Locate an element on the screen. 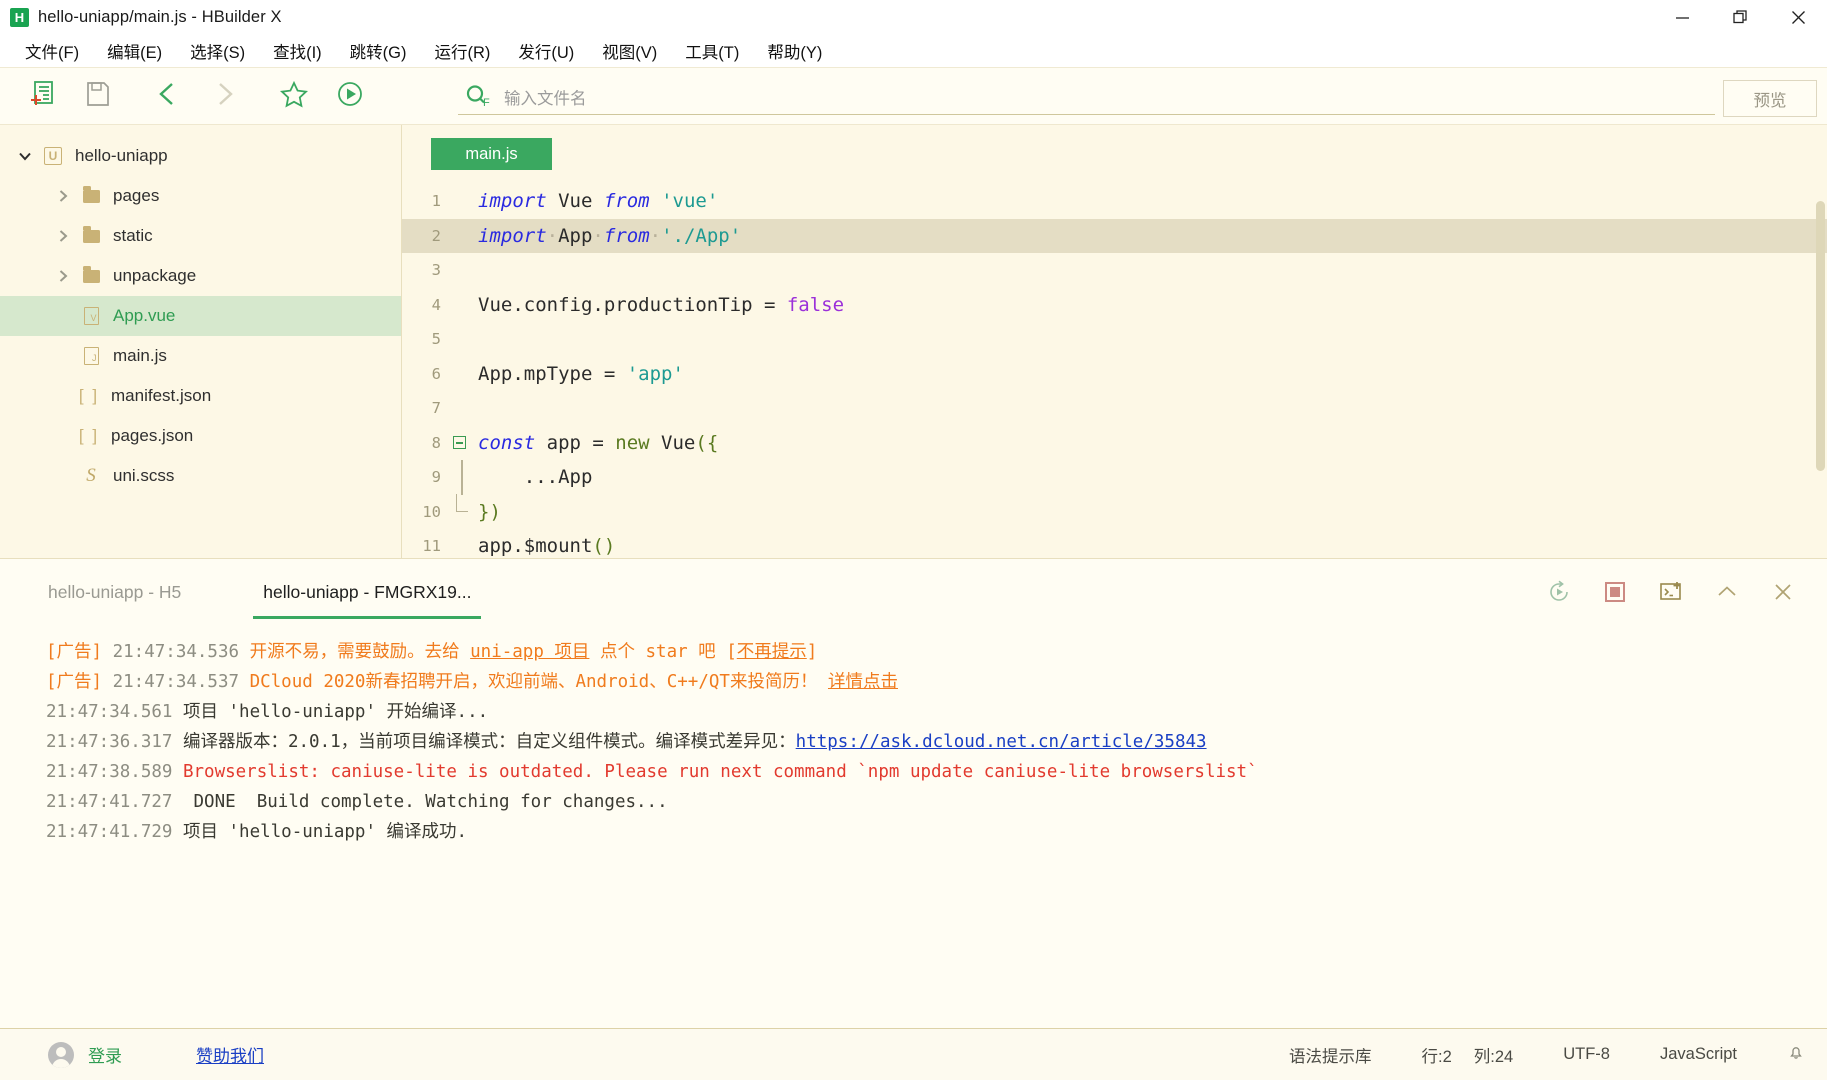 Image resolution: width=1827 pixels, height=1080 pixels. back-button is located at coordinates (168, 96).